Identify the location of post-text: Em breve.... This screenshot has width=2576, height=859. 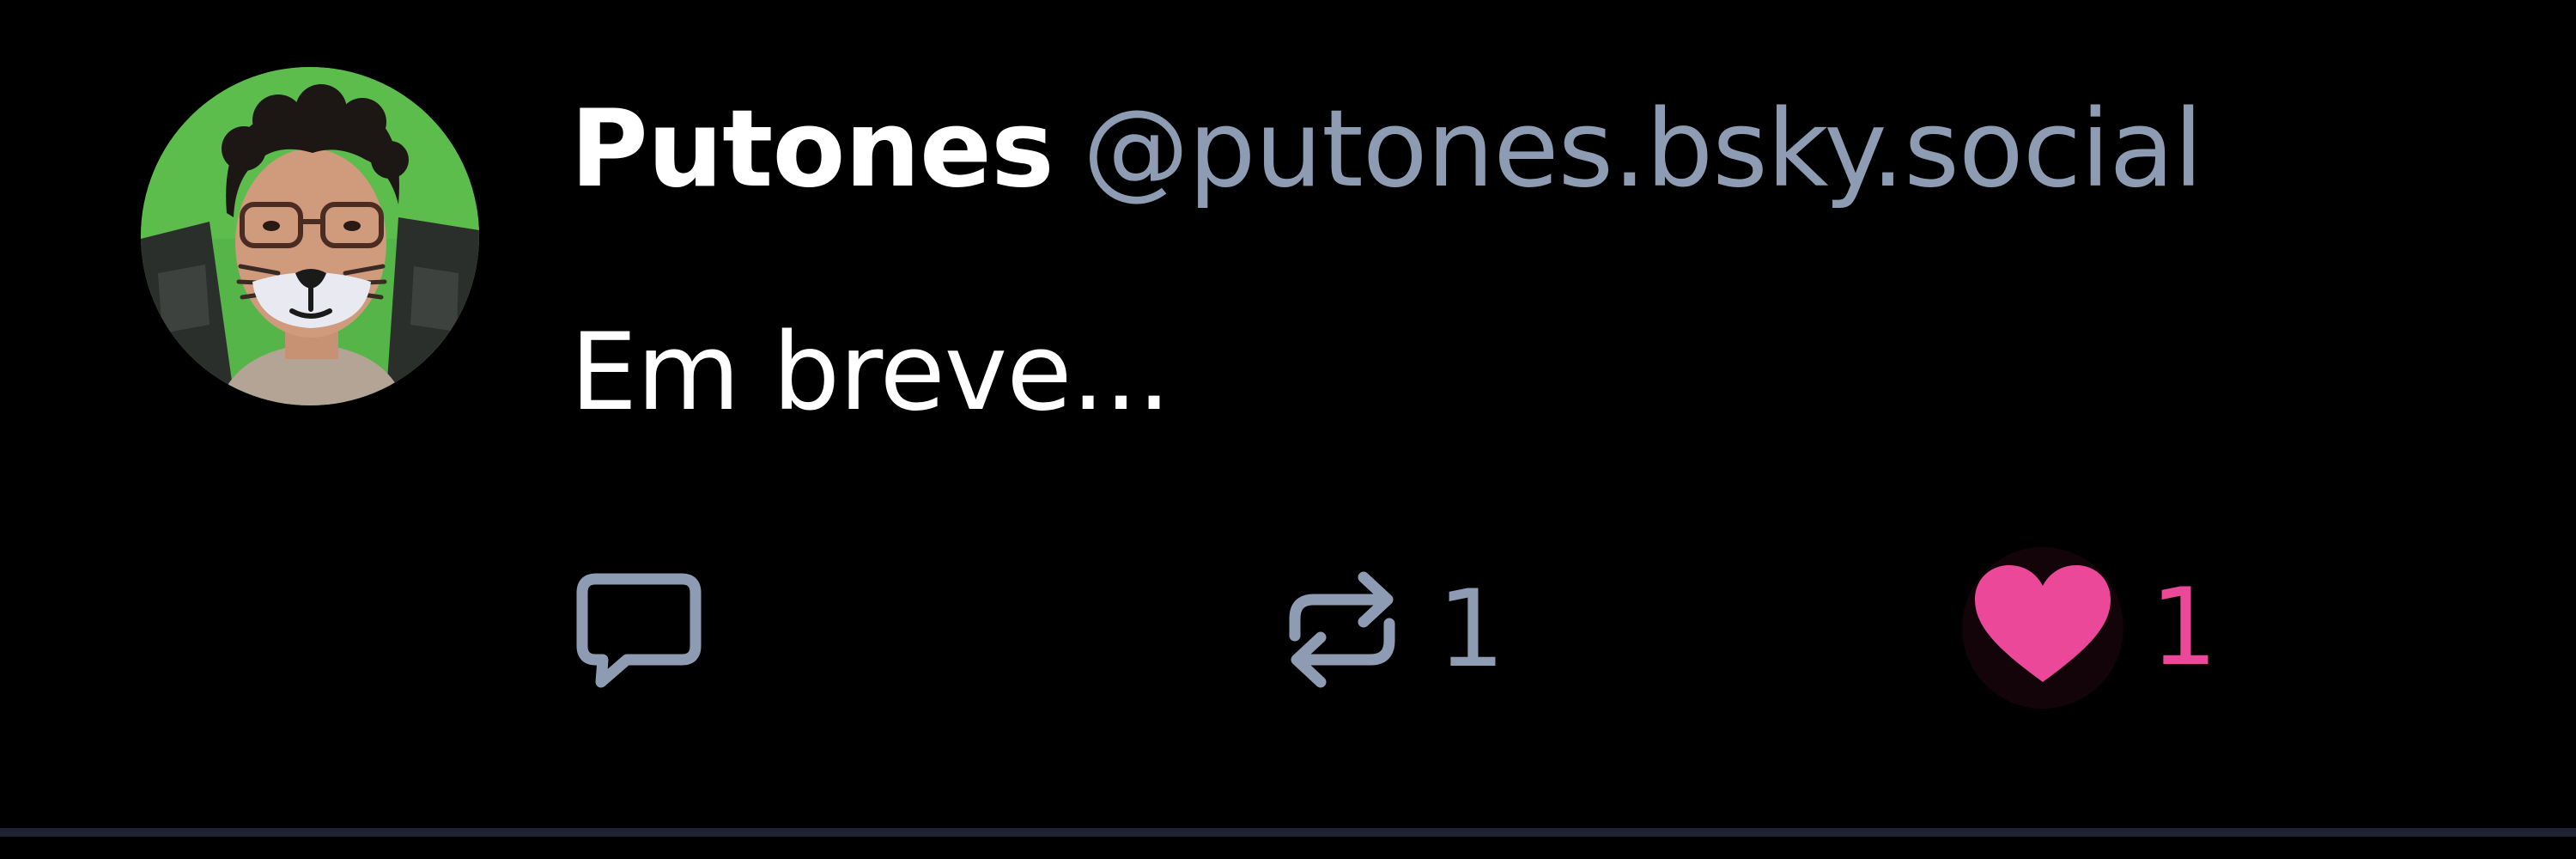
(870, 373).